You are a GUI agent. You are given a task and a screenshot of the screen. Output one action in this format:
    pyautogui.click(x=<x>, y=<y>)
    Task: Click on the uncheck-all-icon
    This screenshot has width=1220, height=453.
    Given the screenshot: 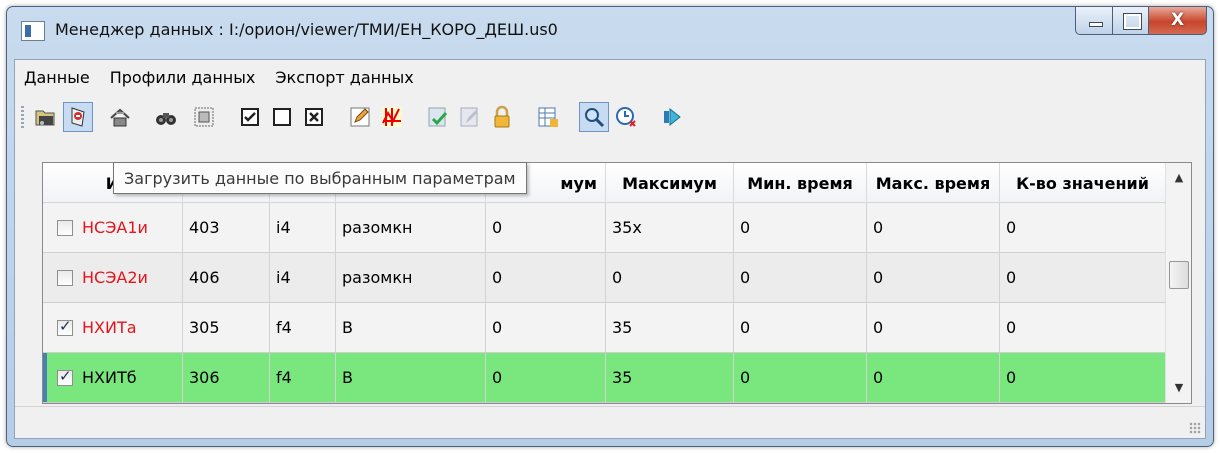 What is the action you would take?
    pyautogui.click(x=282, y=117)
    